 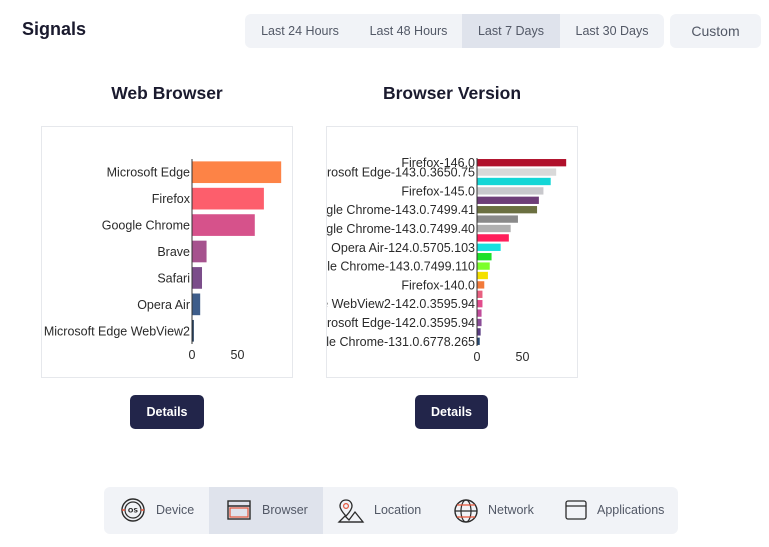 I want to click on os-device-icon: OS, so click(x=133, y=510).